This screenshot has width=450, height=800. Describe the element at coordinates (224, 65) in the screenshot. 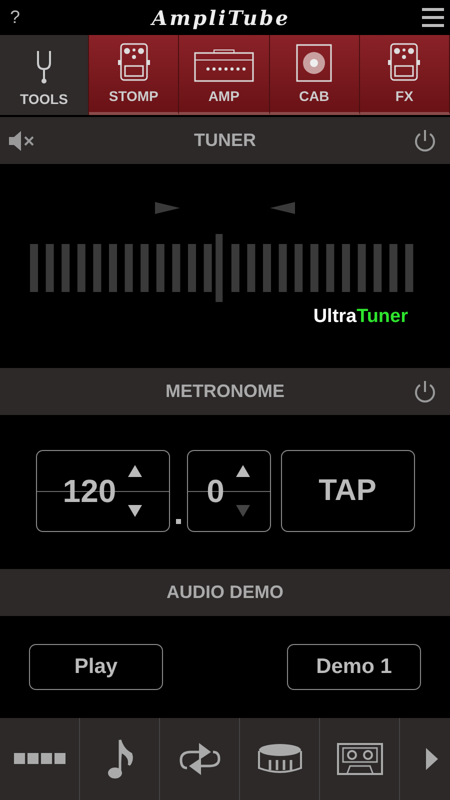

I see `amp-icon` at that location.